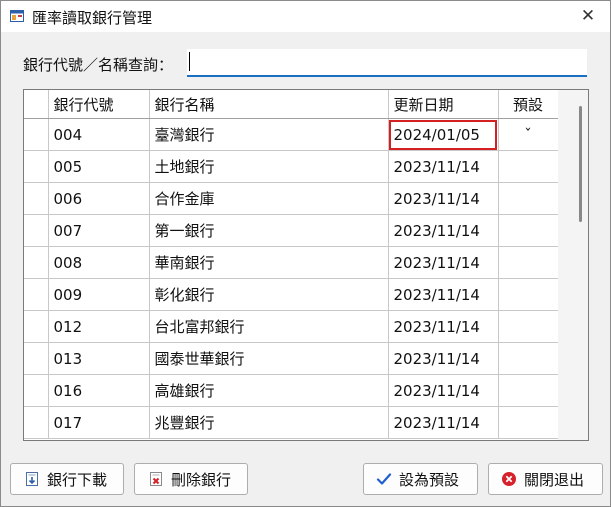  I want to click on title-bar: 匯率讀取銀行管理 ✕, so click(305, 16).